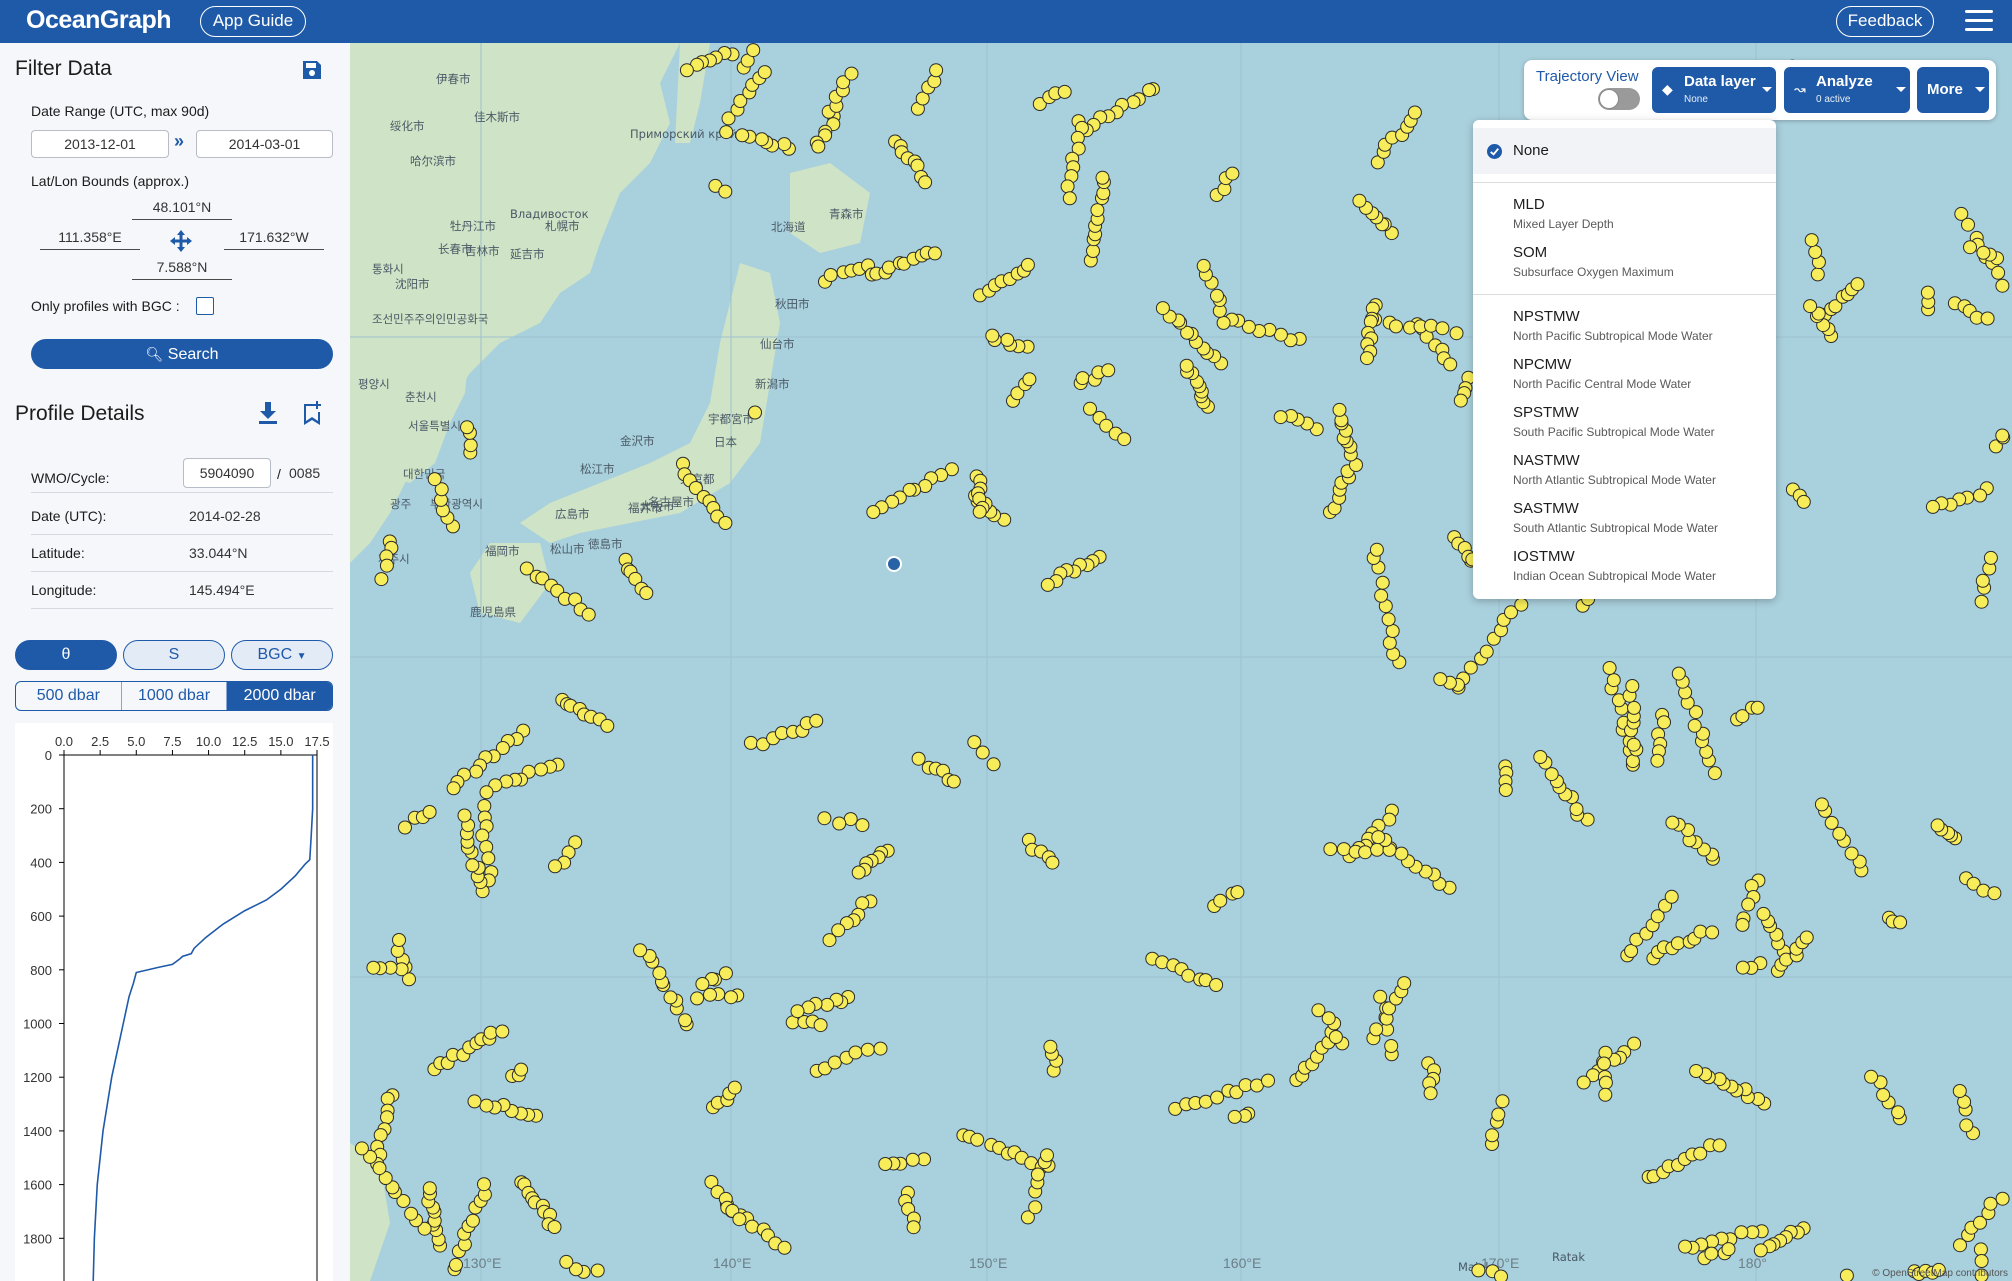  What do you see at coordinates (1624, 212) in the screenshot?
I see `menu-item-mld: MLD Mixed Layer Depth` at bounding box center [1624, 212].